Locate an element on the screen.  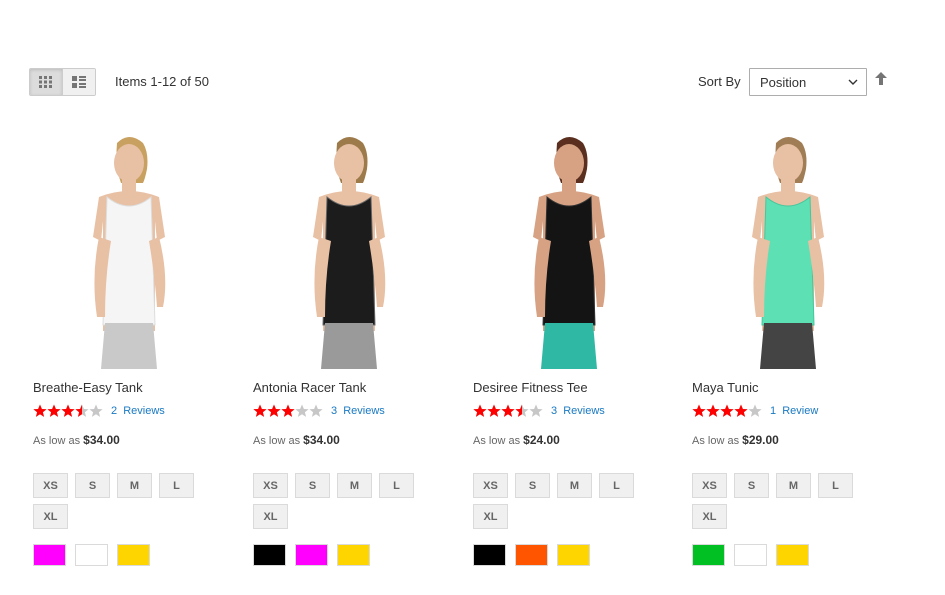
product-name-link: Desiree Fitness Tee is located at coordinates (530, 387).